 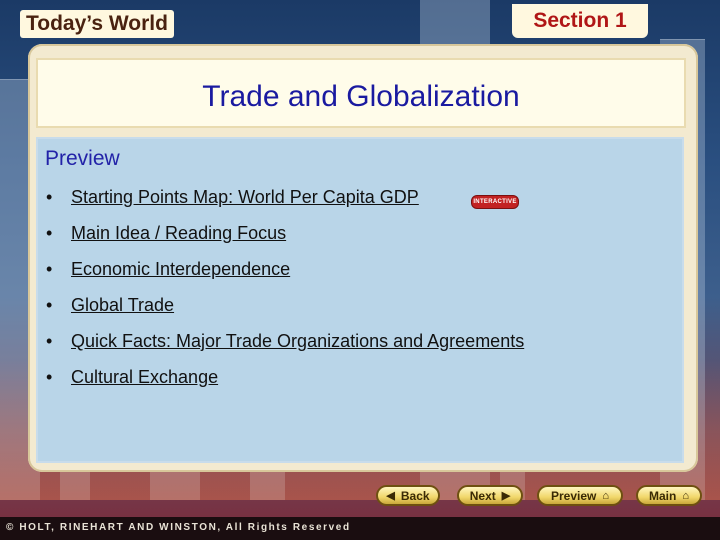 What do you see at coordinates (82, 158) in the screenshot?
I see `preview-heading: Preview` at bounding box center [82, 158].